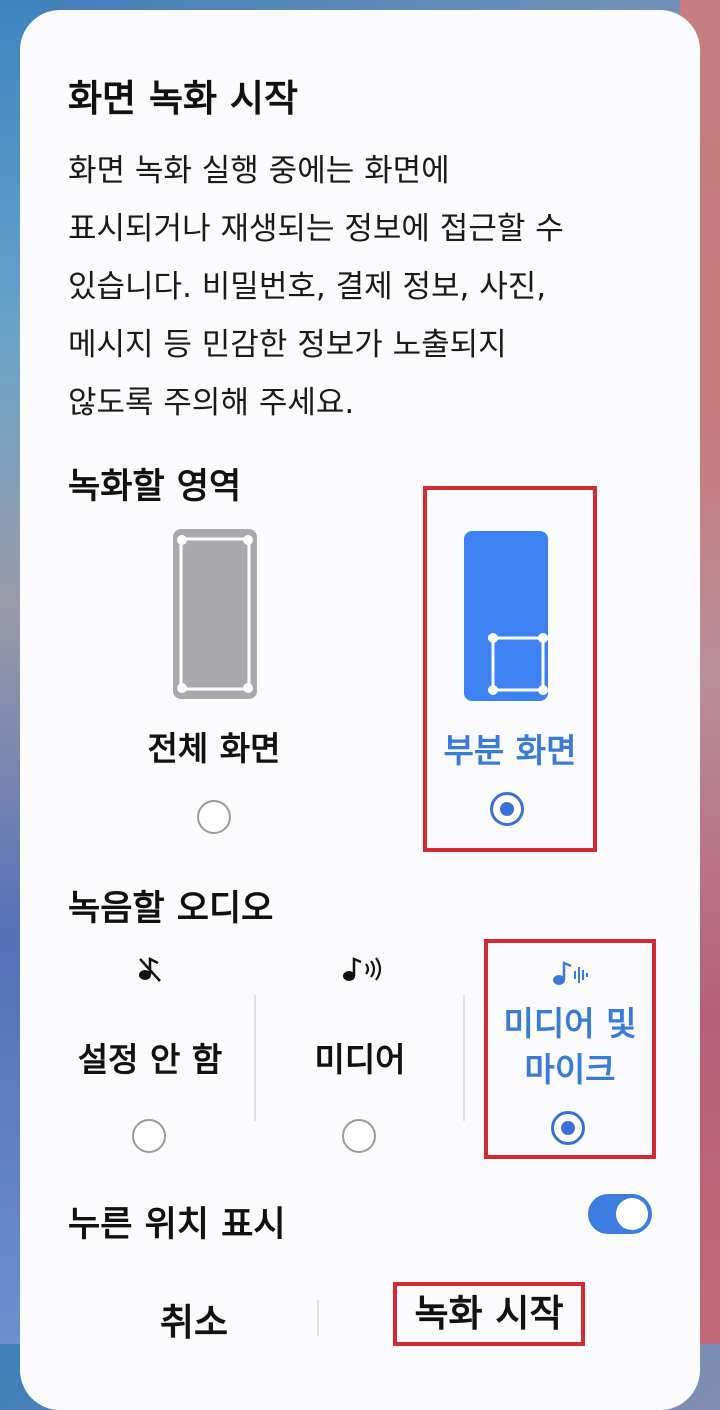 This screenshot has width=720, height=1410. What do you see at coordinates (568, 1128) in the screenshot?
I see `audio-media-mic-radio` at bounding box center [568, 1128].